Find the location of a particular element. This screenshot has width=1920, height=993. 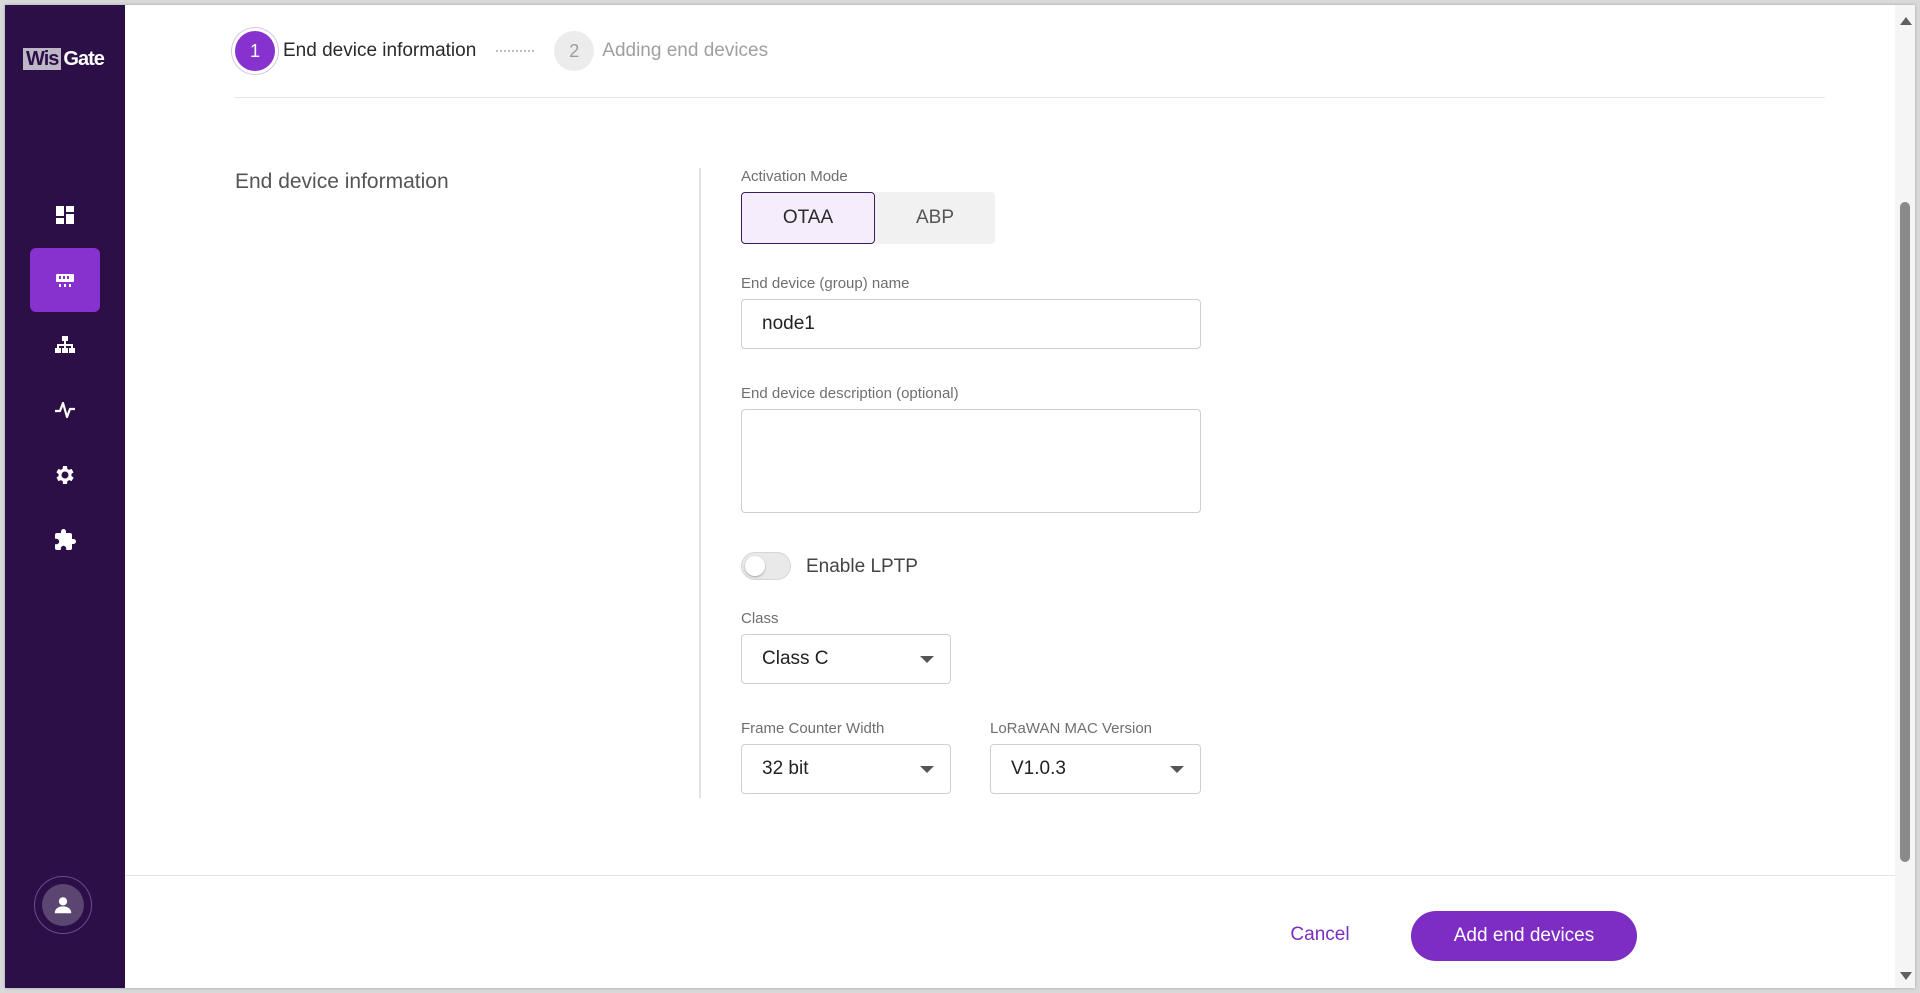

mac-version-label: LoRaWAN MAC Version is located at coordinates (1071, 728).